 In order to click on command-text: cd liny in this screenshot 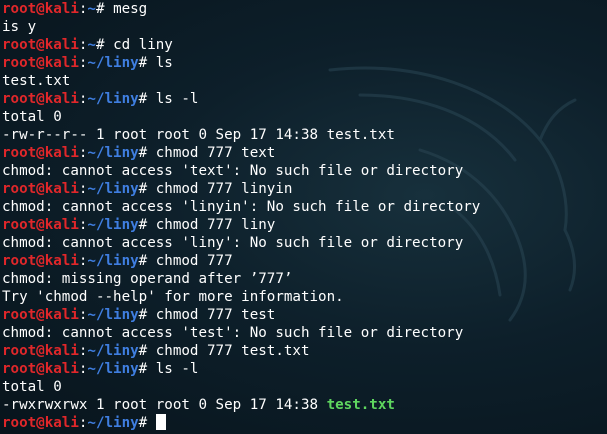, I will do `click(143, 45)`.